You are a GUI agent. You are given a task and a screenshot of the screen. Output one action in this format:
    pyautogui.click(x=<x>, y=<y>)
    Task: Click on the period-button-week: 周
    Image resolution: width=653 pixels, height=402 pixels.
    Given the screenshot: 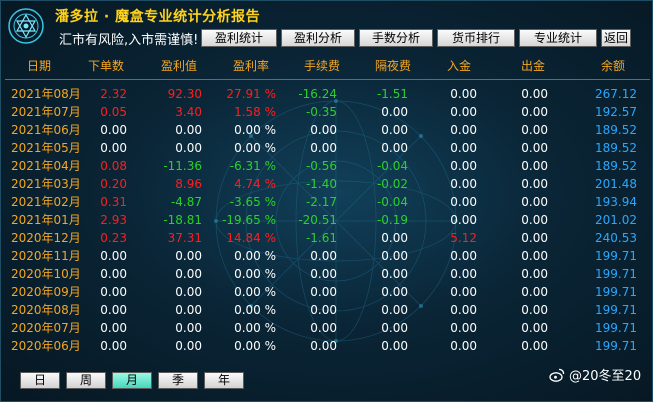 What is the action you would take?
    pyautogui.click(x=86, y=380)
    